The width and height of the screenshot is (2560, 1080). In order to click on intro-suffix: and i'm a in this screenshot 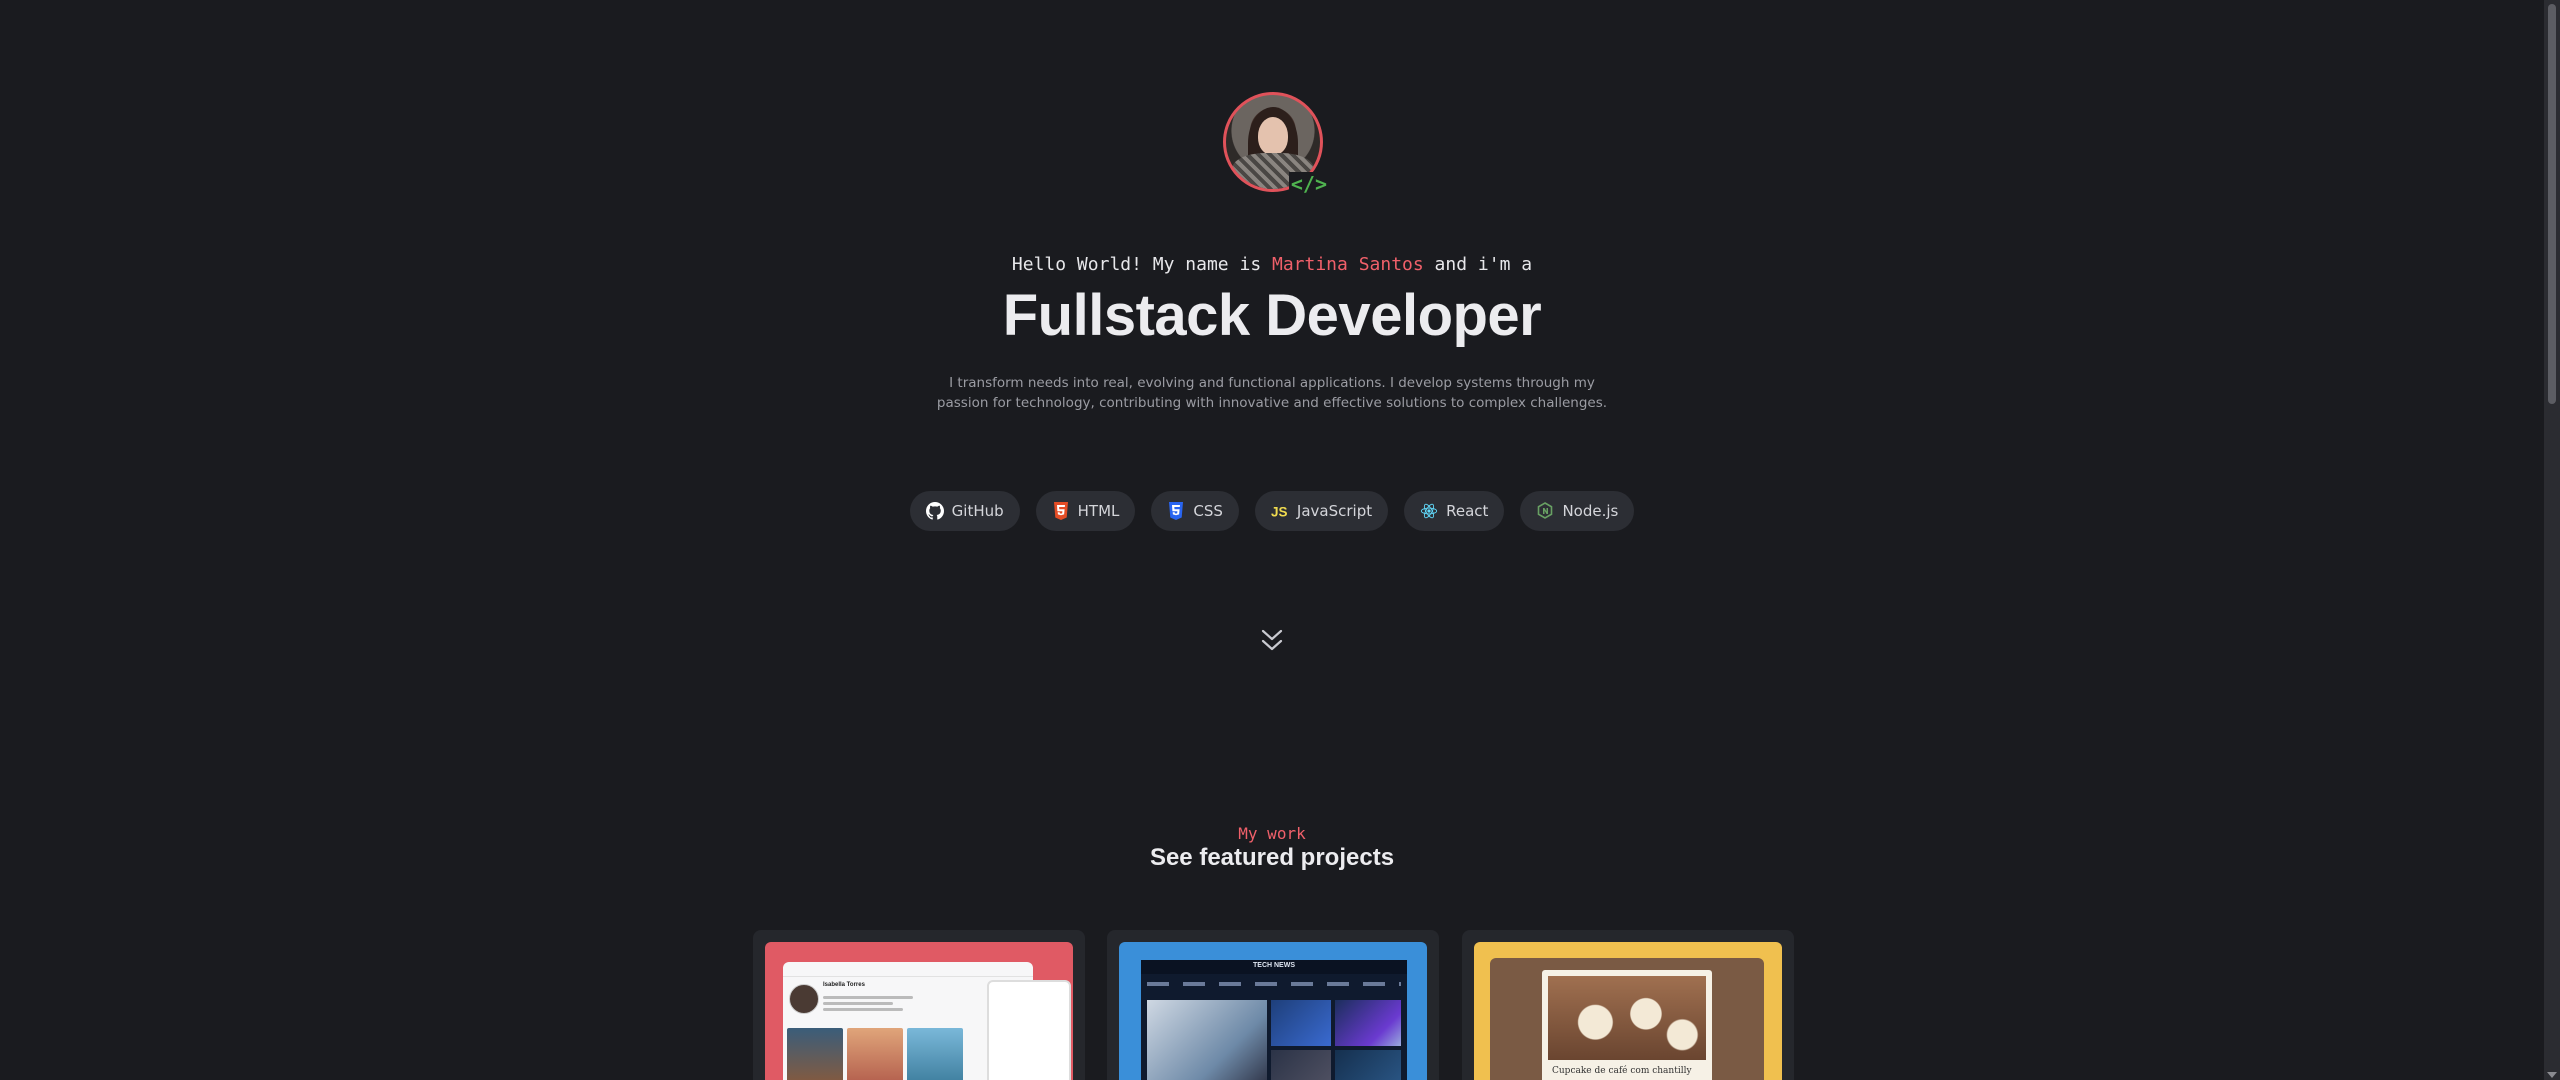, I will do `click(1478, 264)`.